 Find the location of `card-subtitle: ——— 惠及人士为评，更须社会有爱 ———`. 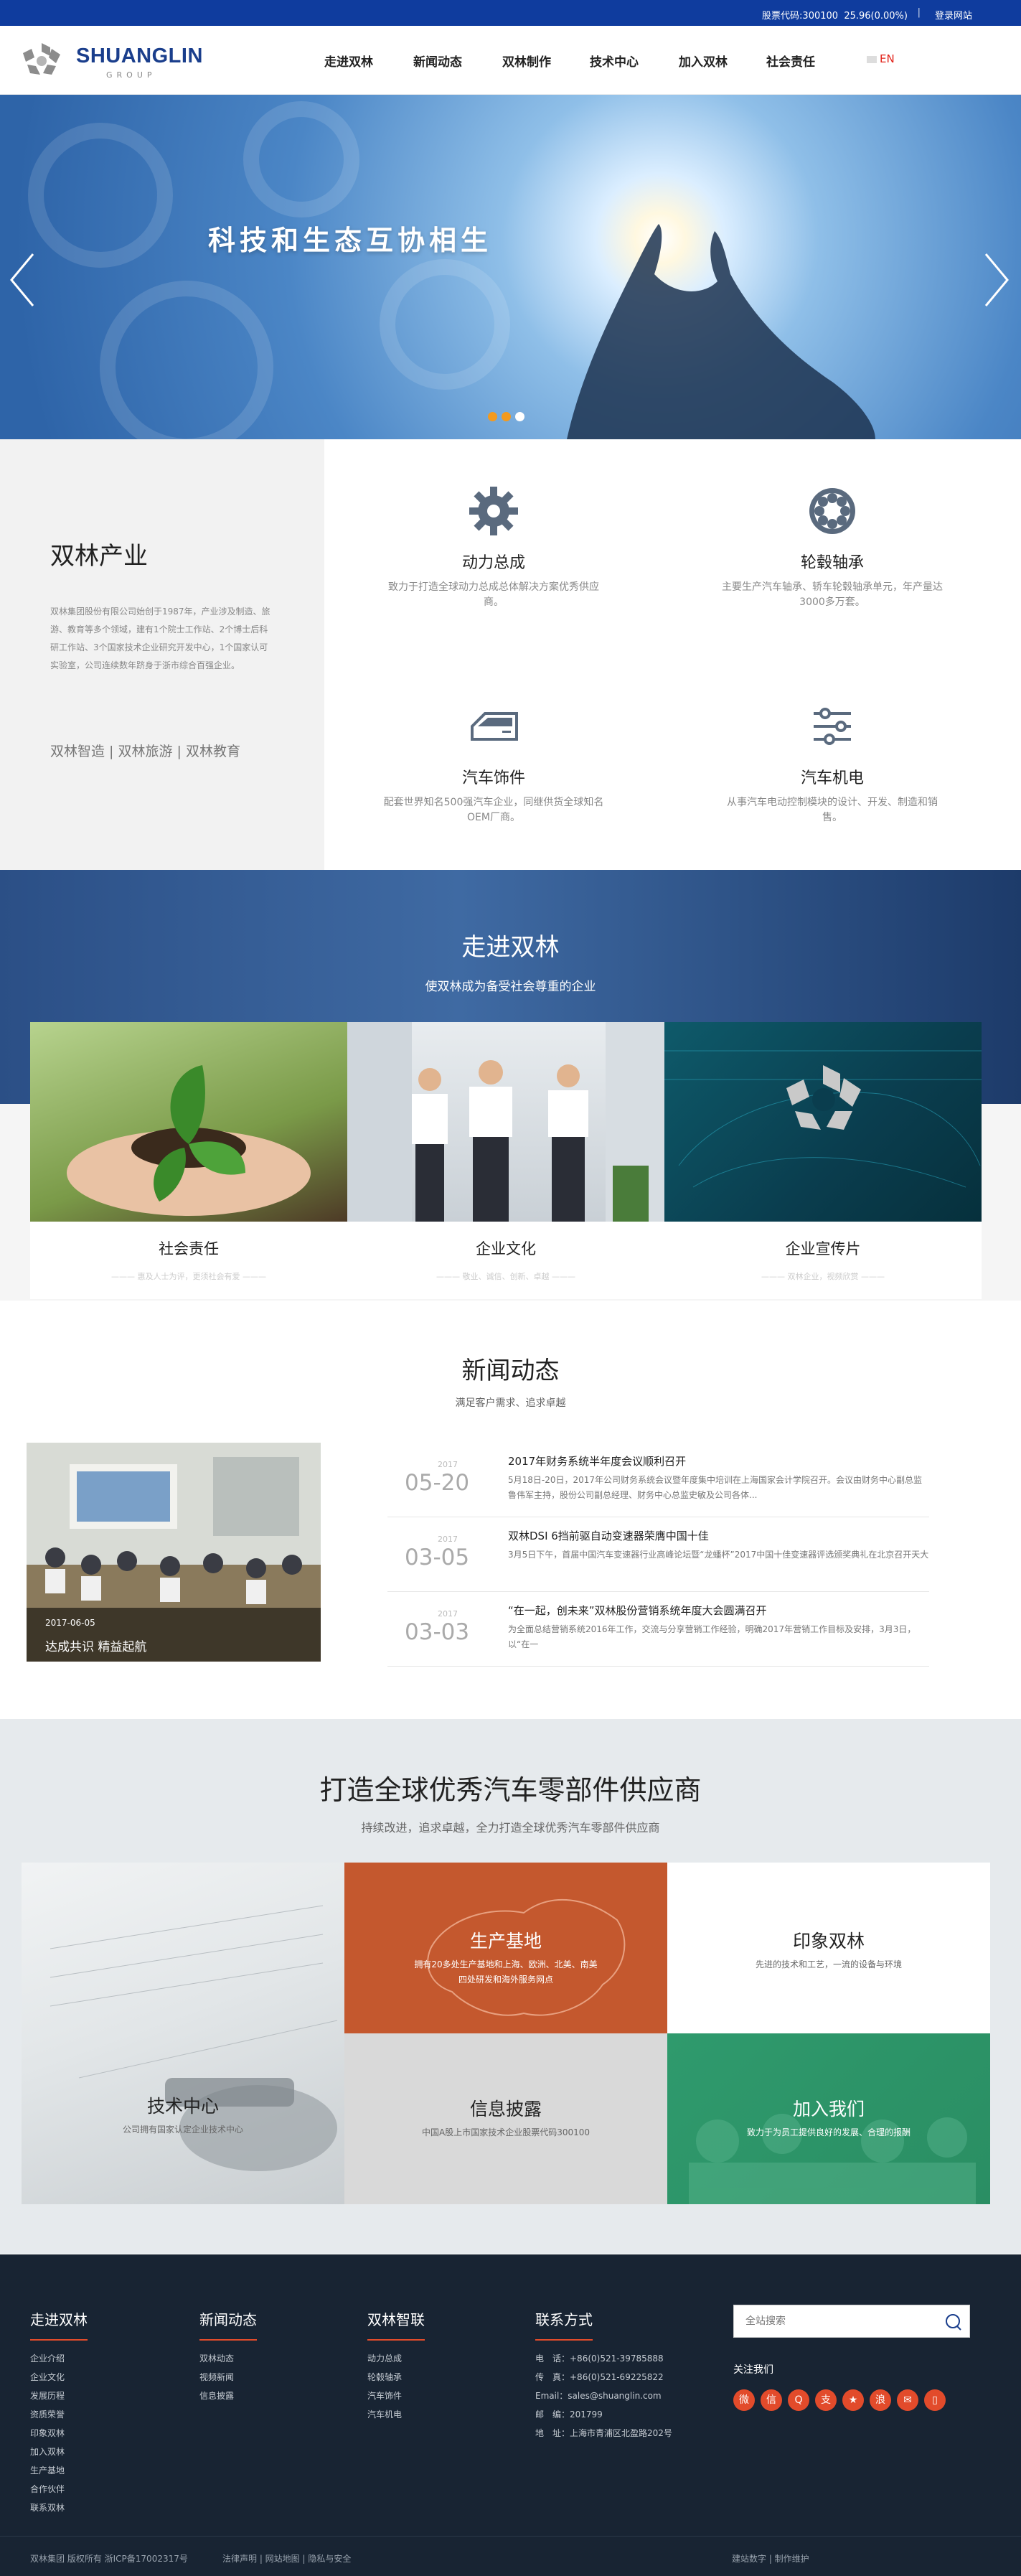

card-subtitle: ——— 惠及人士为评，更须社会有爱 ——— is located at coordinates (188, 1277).